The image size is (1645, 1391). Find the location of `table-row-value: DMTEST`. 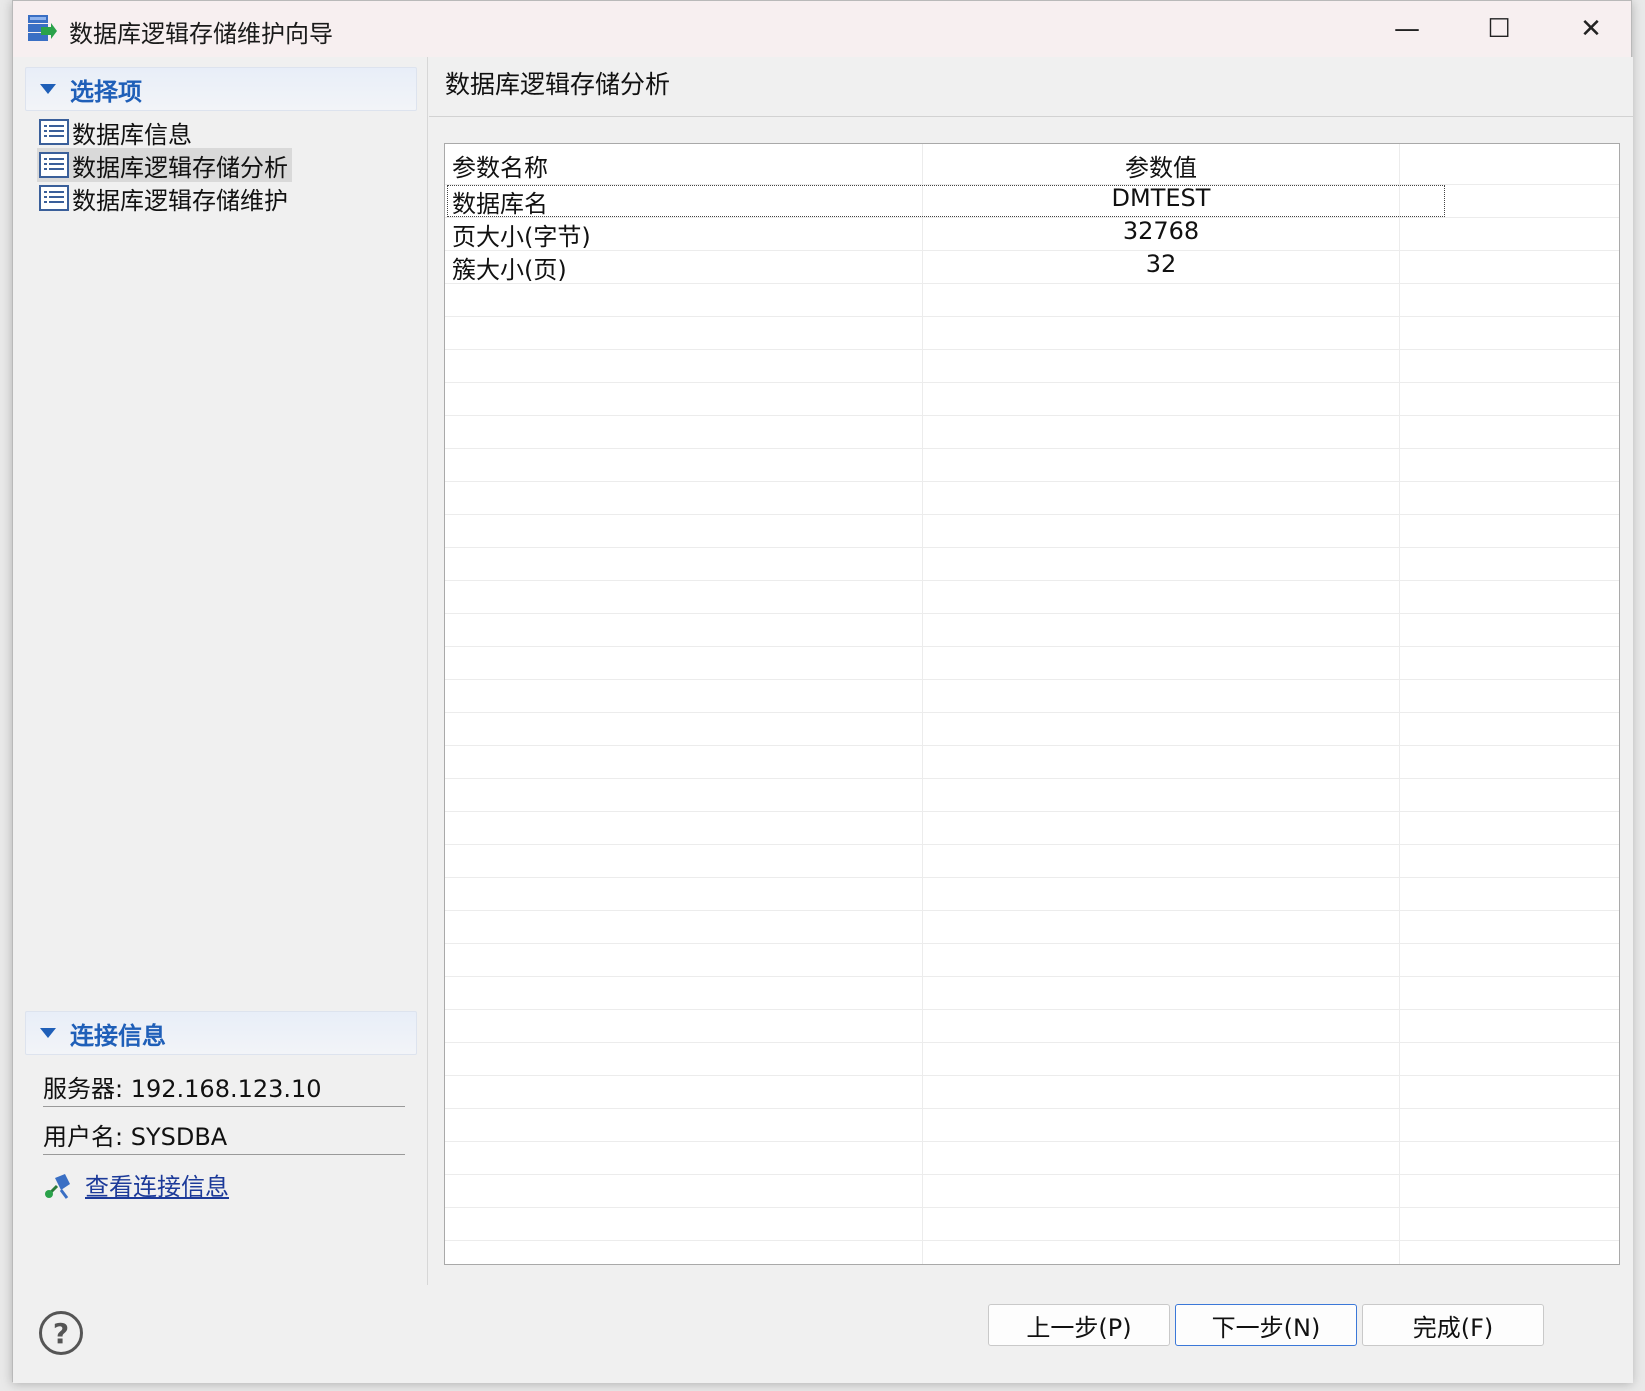

table-row-value: DMTEST is located at coordinates (1161, 198).